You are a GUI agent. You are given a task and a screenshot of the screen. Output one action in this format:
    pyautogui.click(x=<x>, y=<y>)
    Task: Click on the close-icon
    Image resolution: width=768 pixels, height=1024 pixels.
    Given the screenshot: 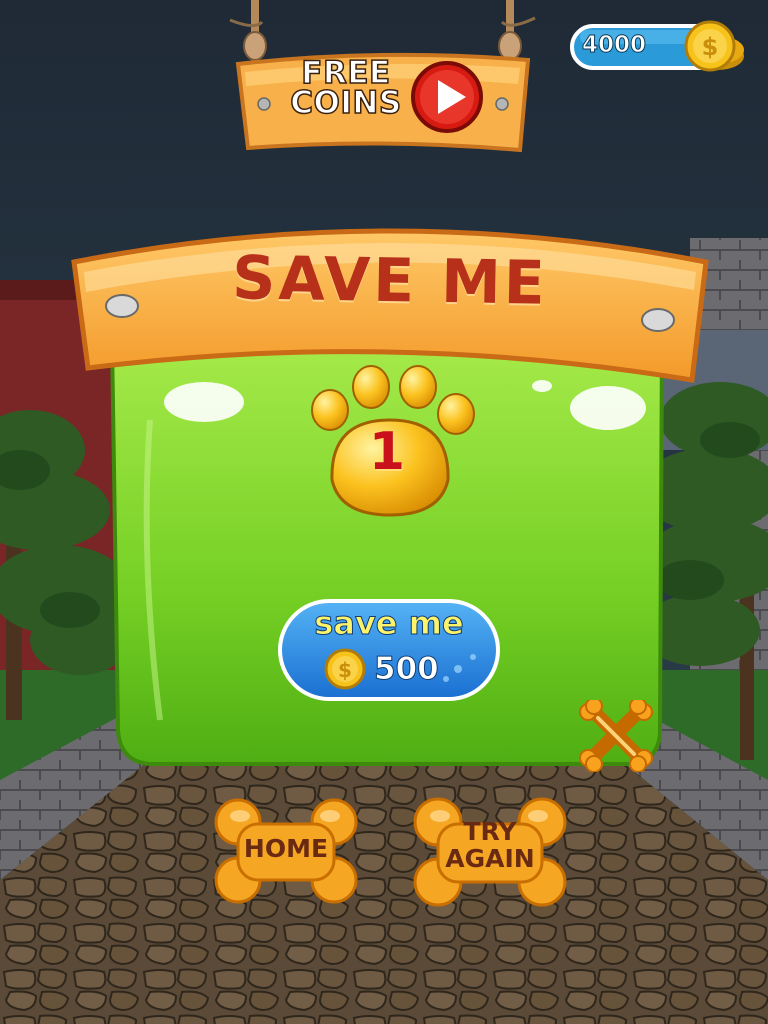 What is the action you would take?
    pyautogui.click(x=616, y=735)
    